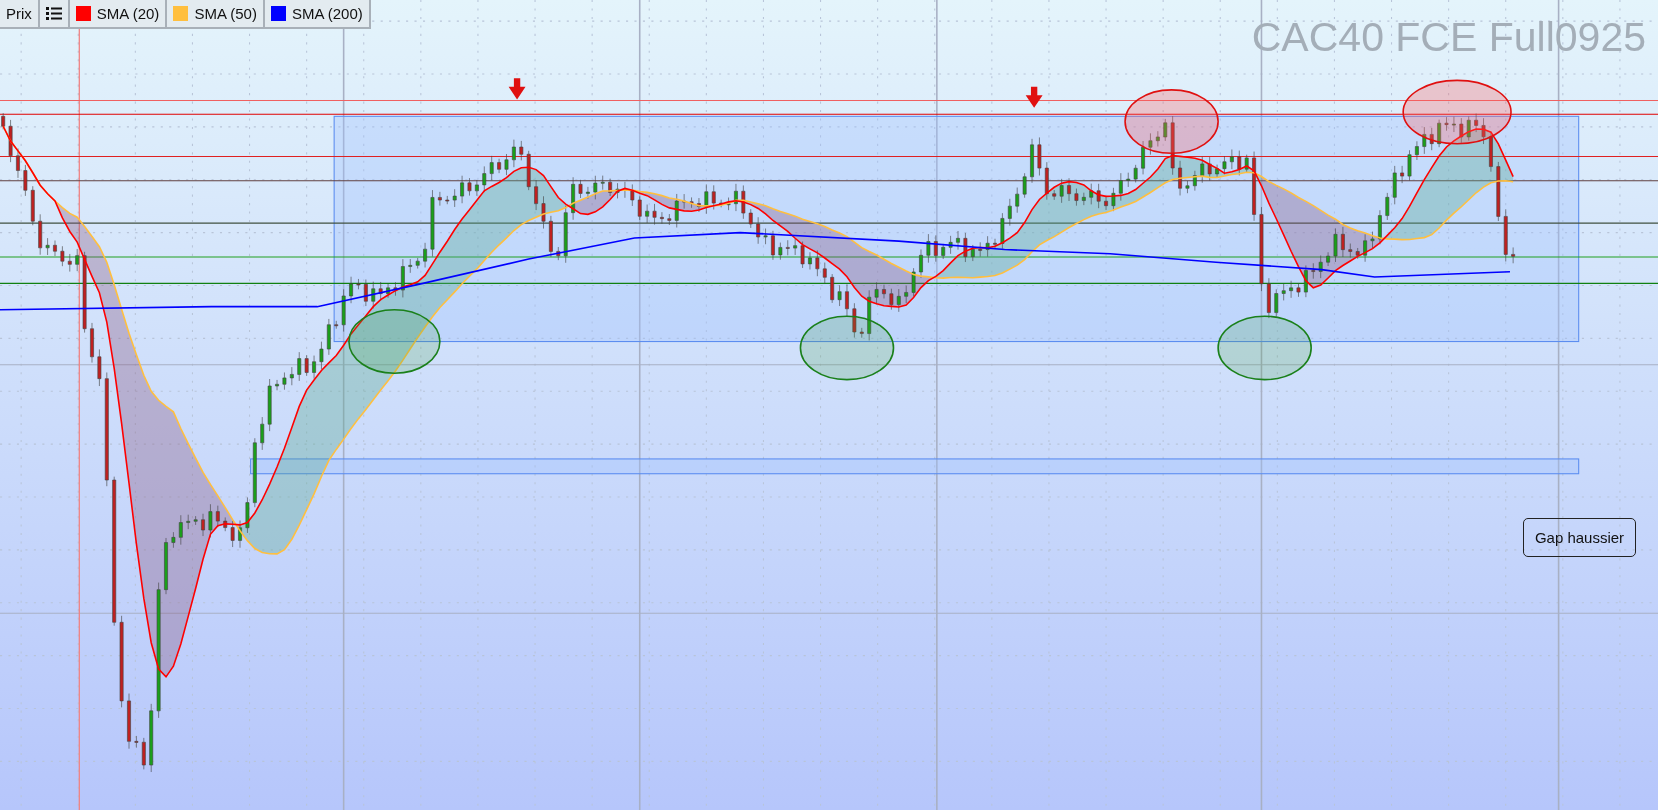  I want to click on series-legend-button: SMA (20), so click(118, 14).